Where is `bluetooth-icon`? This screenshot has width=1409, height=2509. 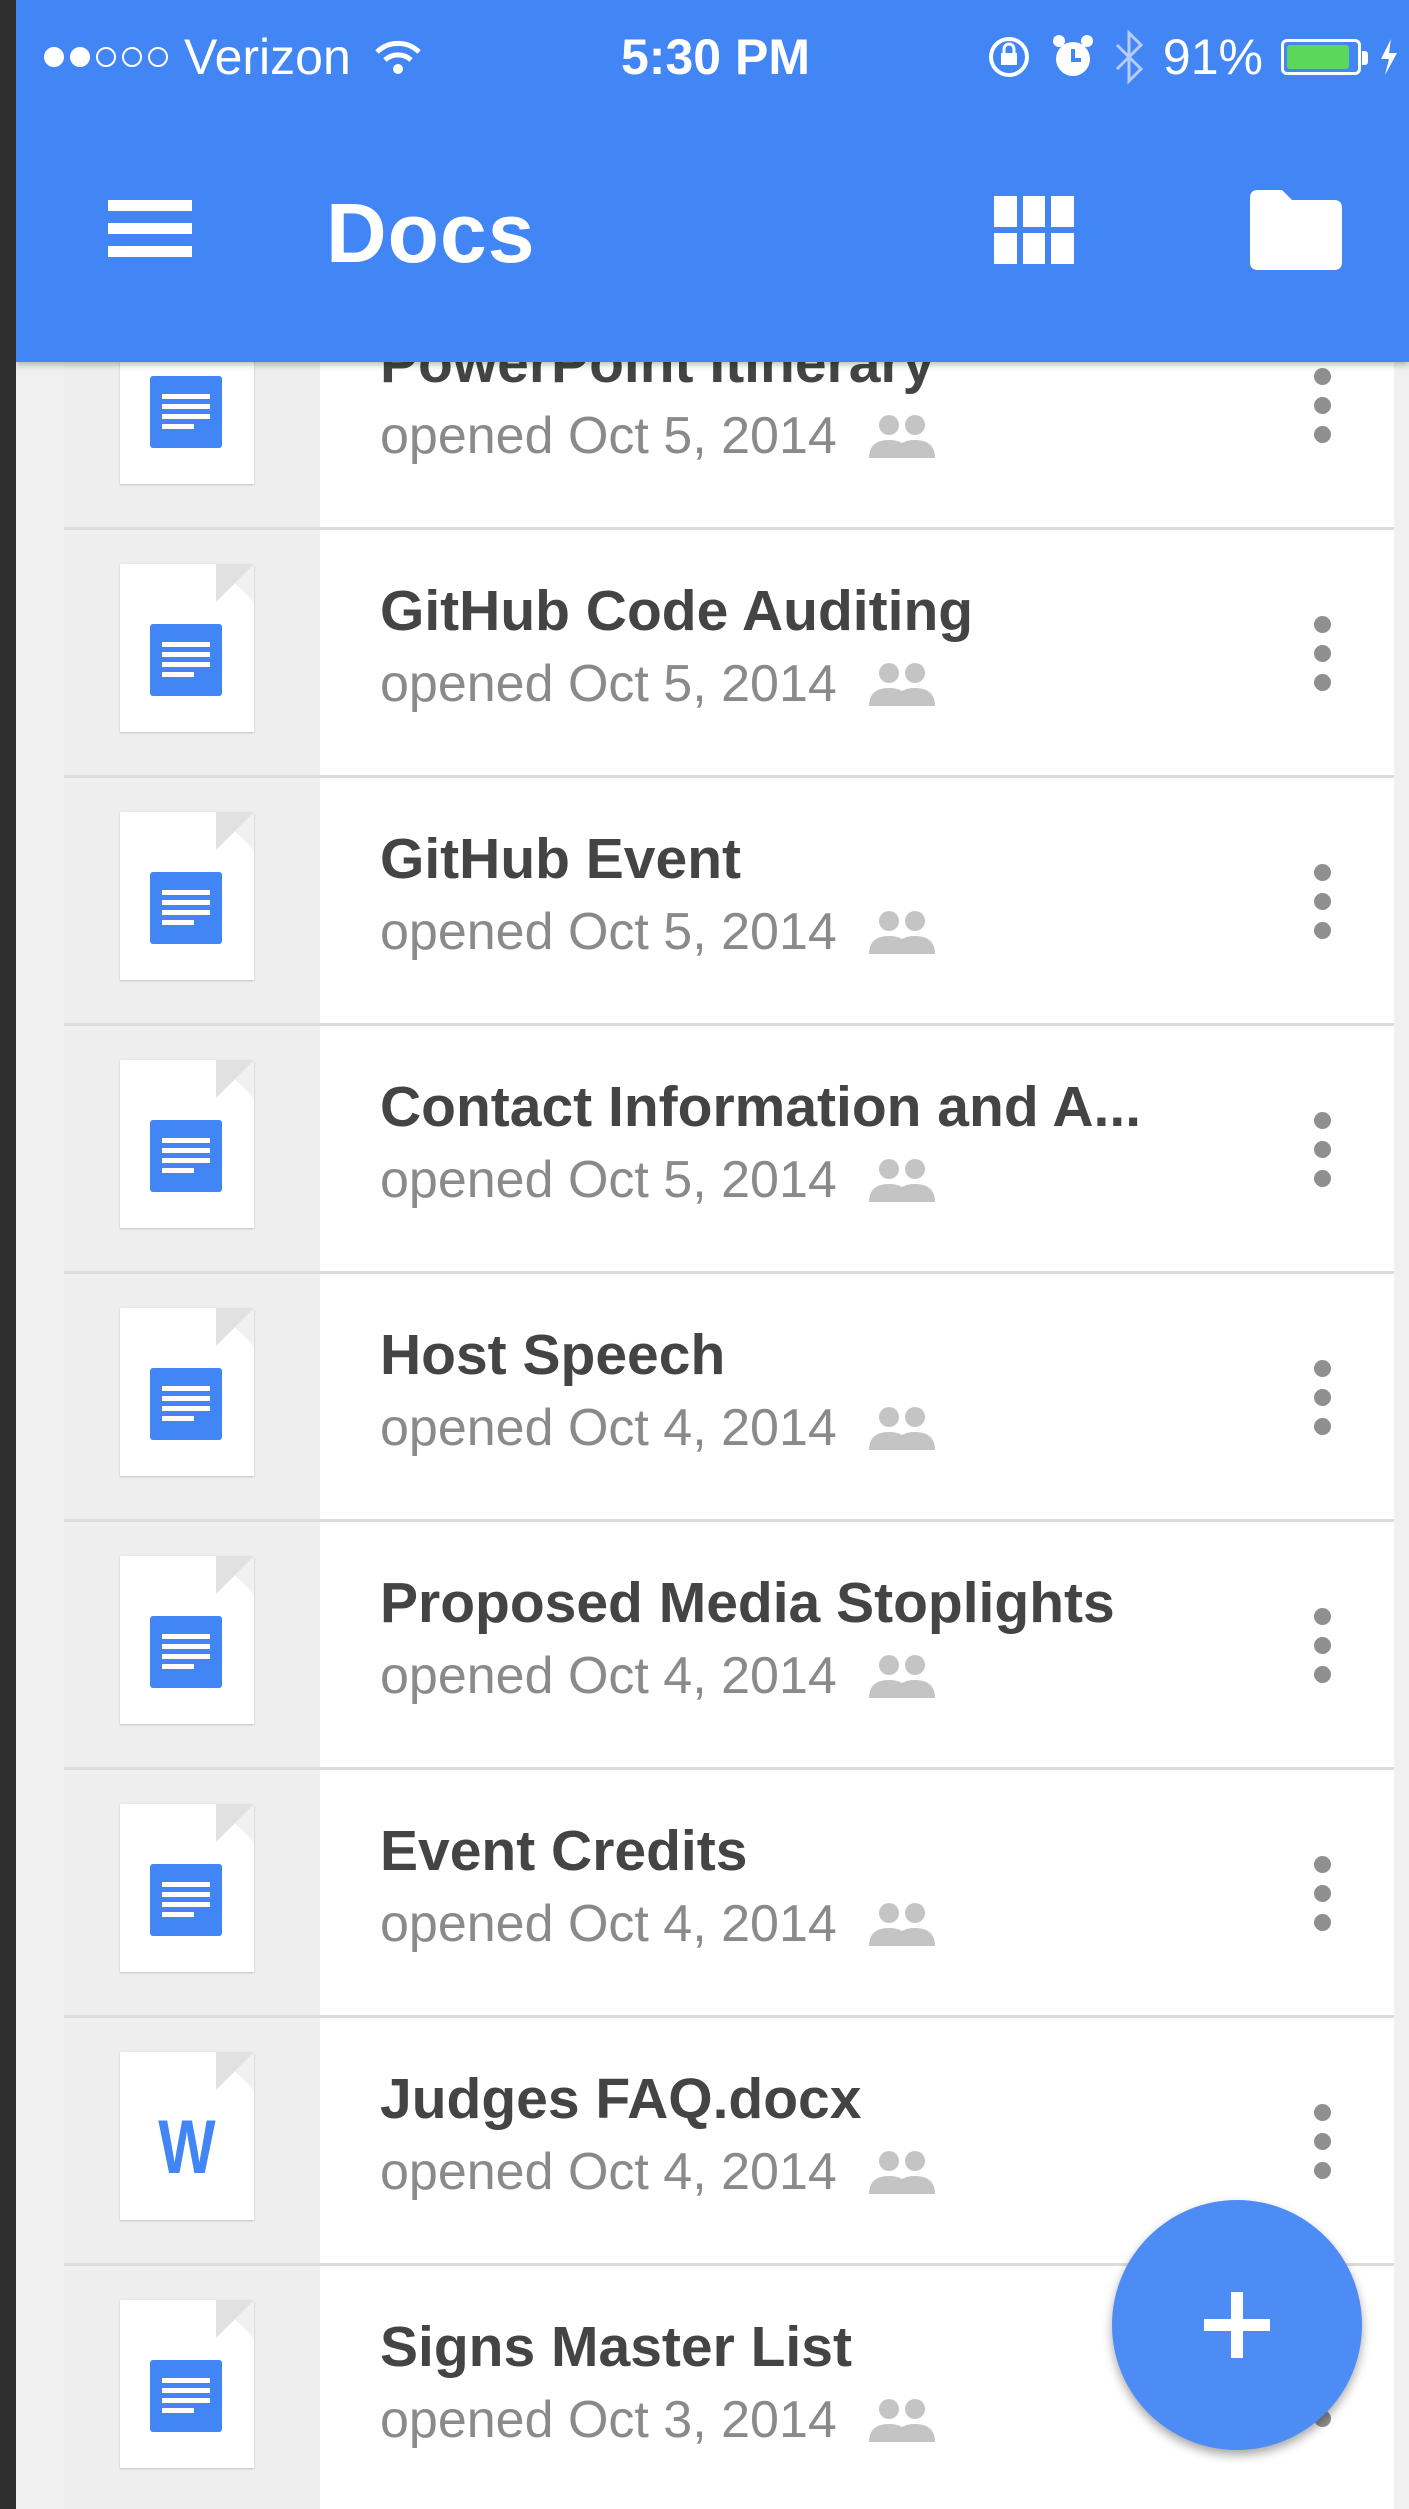 bluetooth-icon is located at coordinates (1129, 57).